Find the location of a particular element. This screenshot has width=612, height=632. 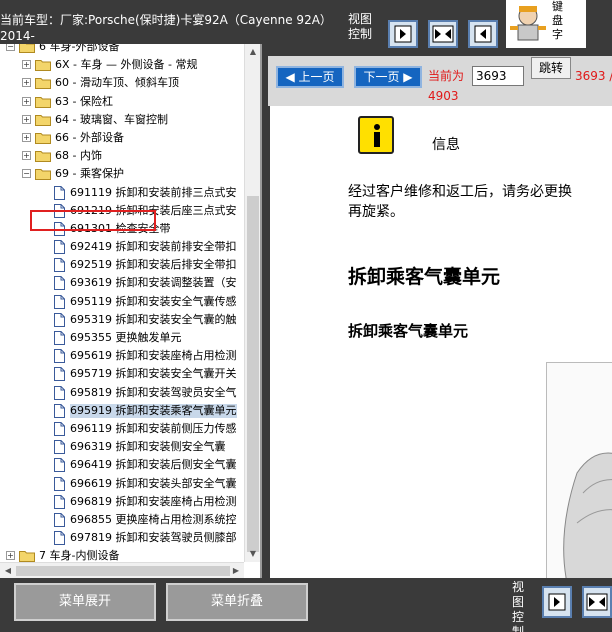

next-page-label: 下一页 is located at coordinates (381, 77).